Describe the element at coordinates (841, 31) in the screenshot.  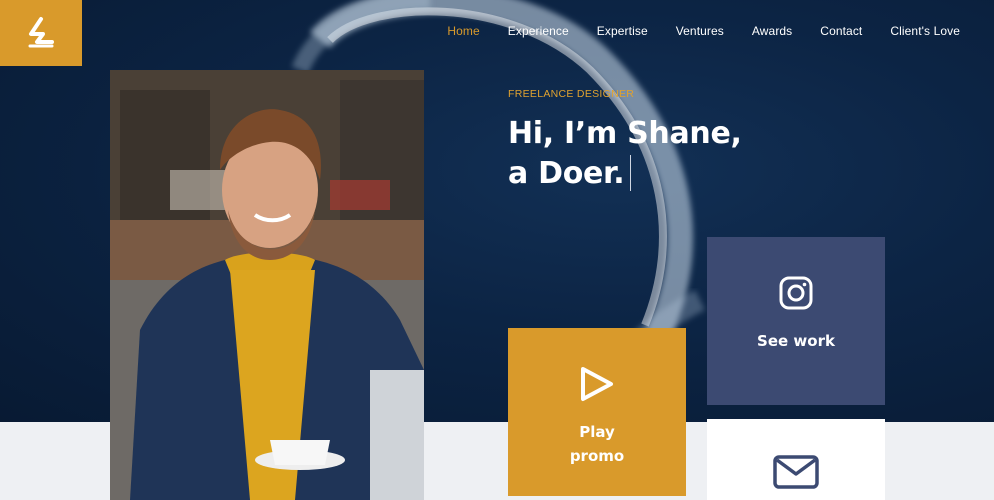
I see `nav-contact: Contact` at that location.